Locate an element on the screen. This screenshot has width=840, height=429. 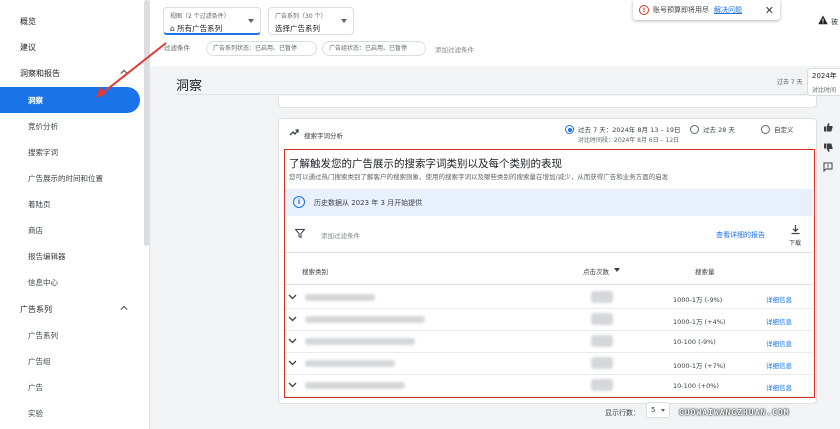
trending-up-icon is located at coordinates (294, 132).